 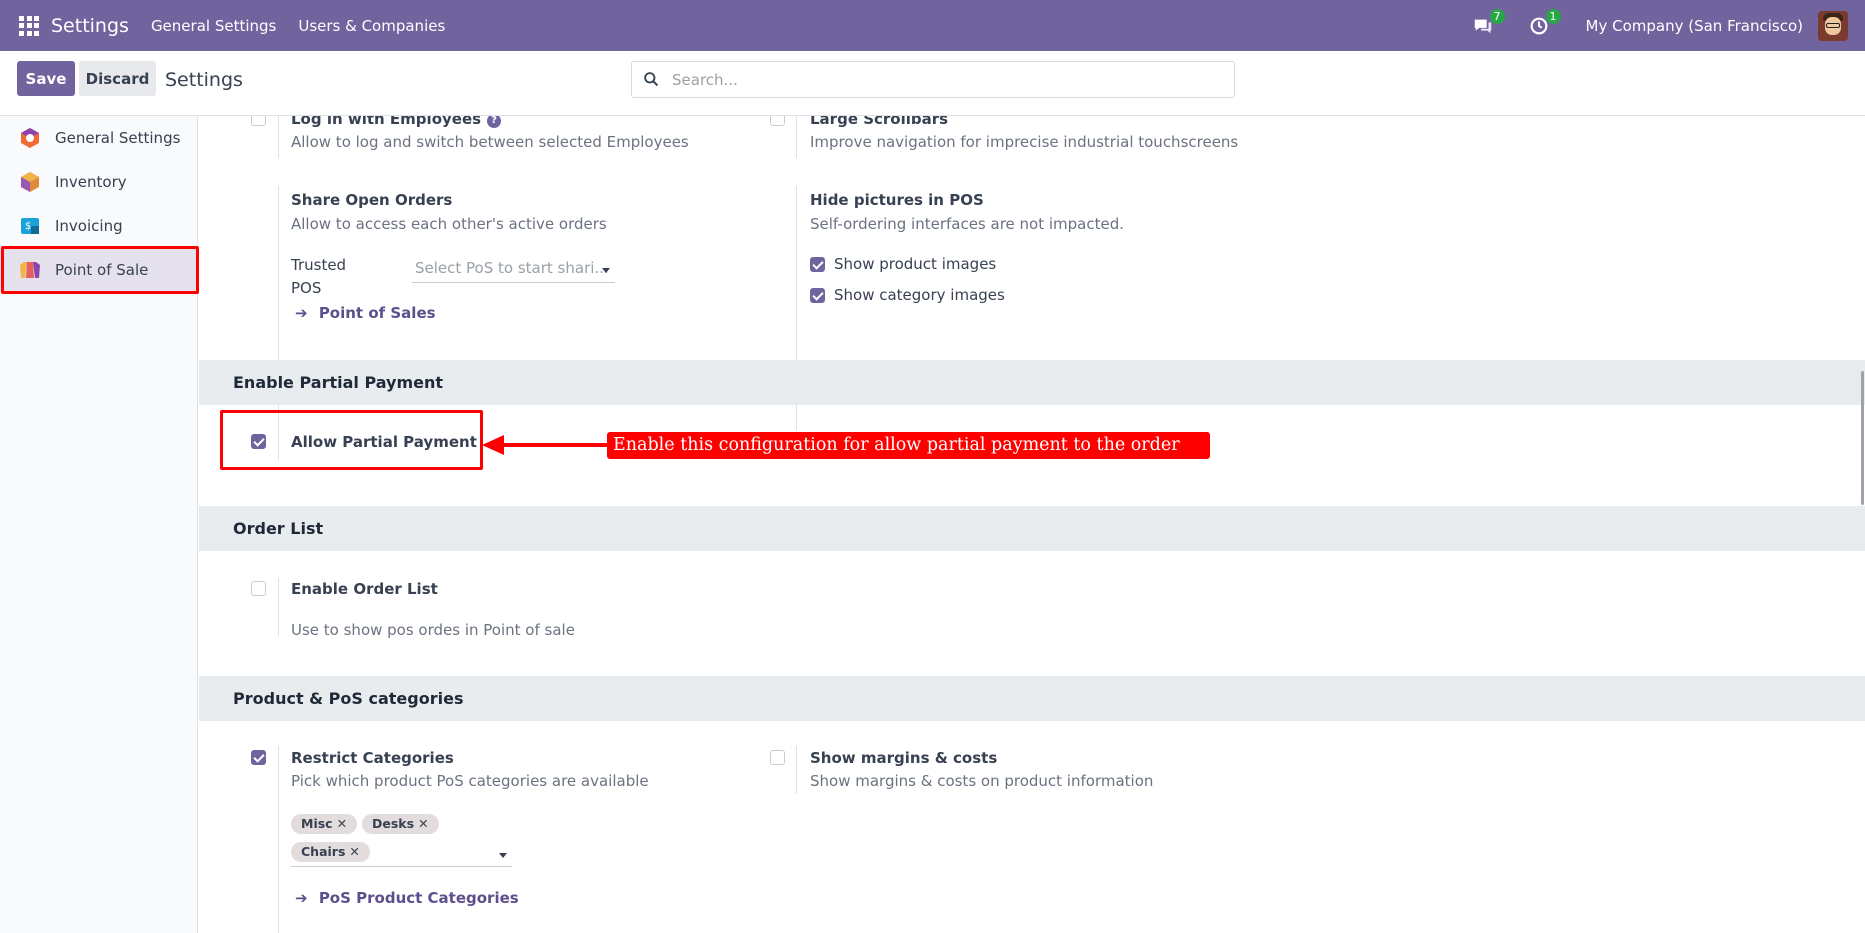 What do you see at coordinates (1833, 25) in the screenshot?
I see `user-avatar` at bounding box center [1833, 25].